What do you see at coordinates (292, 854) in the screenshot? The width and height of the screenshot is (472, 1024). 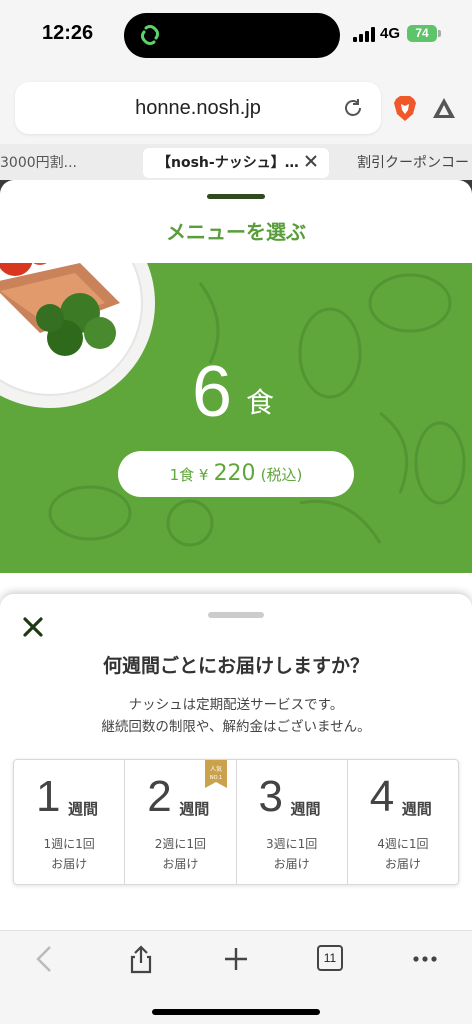 I see `option-description: 3週に1回 お届け` at bounding box center [292, 854].